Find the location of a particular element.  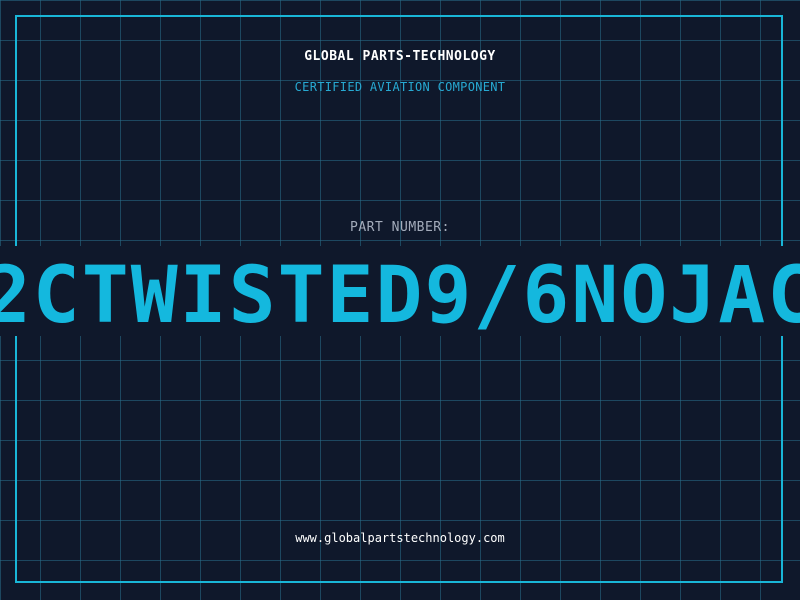

certification-subtitle: CERTIFIED AVIATION COMPONENT is located at coordinates (400, 87).